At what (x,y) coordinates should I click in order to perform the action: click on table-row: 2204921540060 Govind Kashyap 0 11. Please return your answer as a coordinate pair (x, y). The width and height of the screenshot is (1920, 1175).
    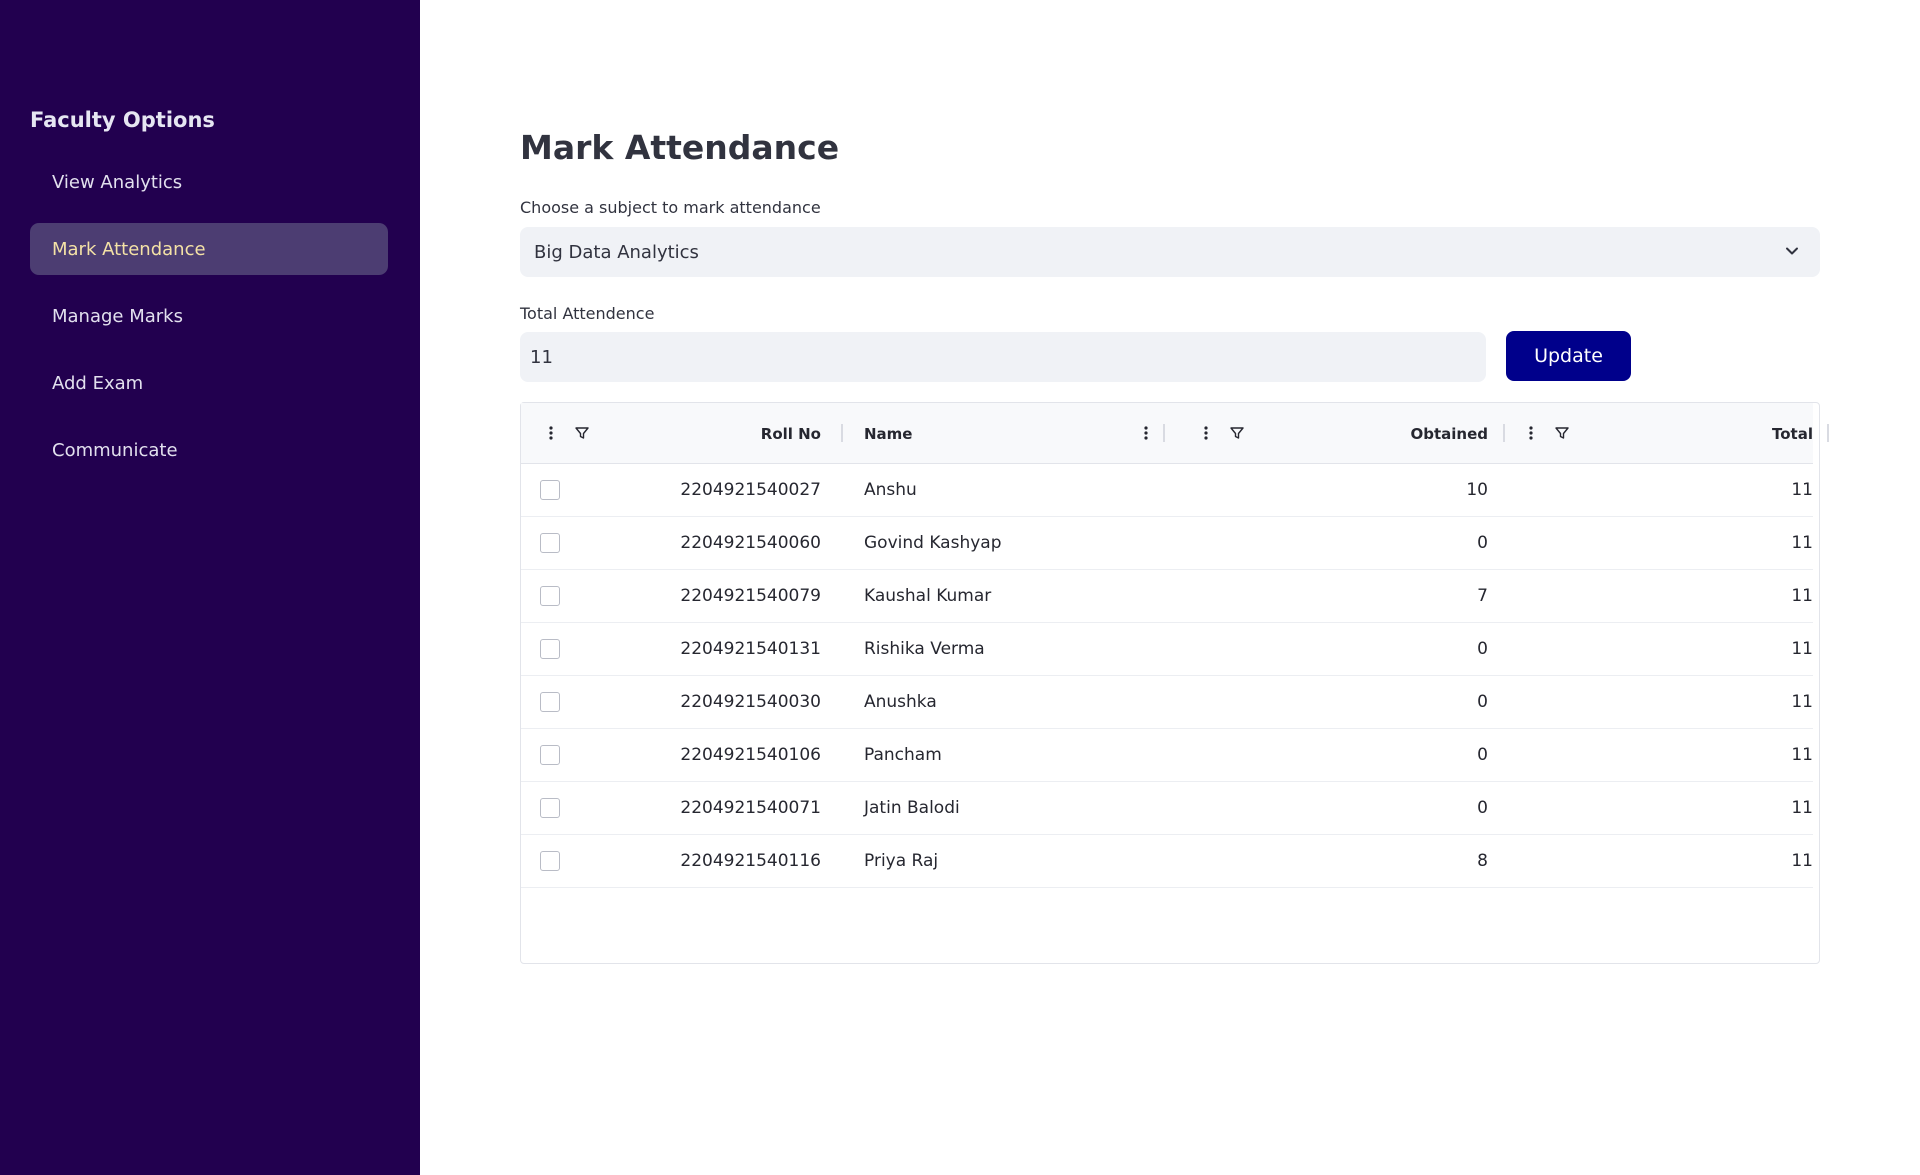
    Looking at the image, I should click on (1167, 543).